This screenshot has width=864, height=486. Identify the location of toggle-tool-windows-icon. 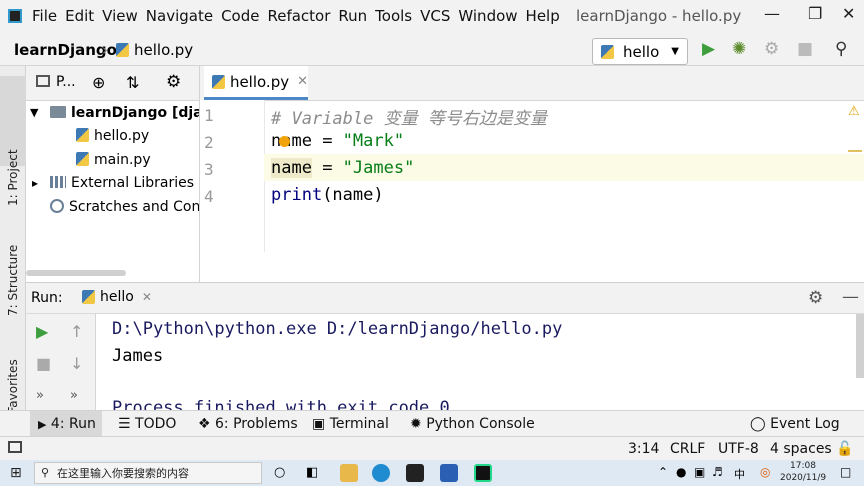
(15, 447).